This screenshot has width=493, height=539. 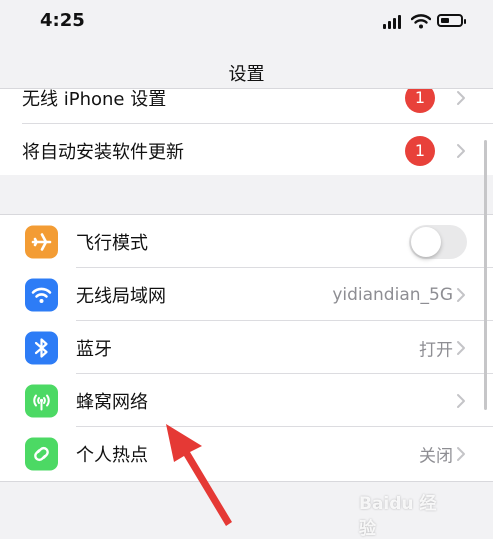 I want to click on row-label: 飞行模式, so click(x=112, y=243).